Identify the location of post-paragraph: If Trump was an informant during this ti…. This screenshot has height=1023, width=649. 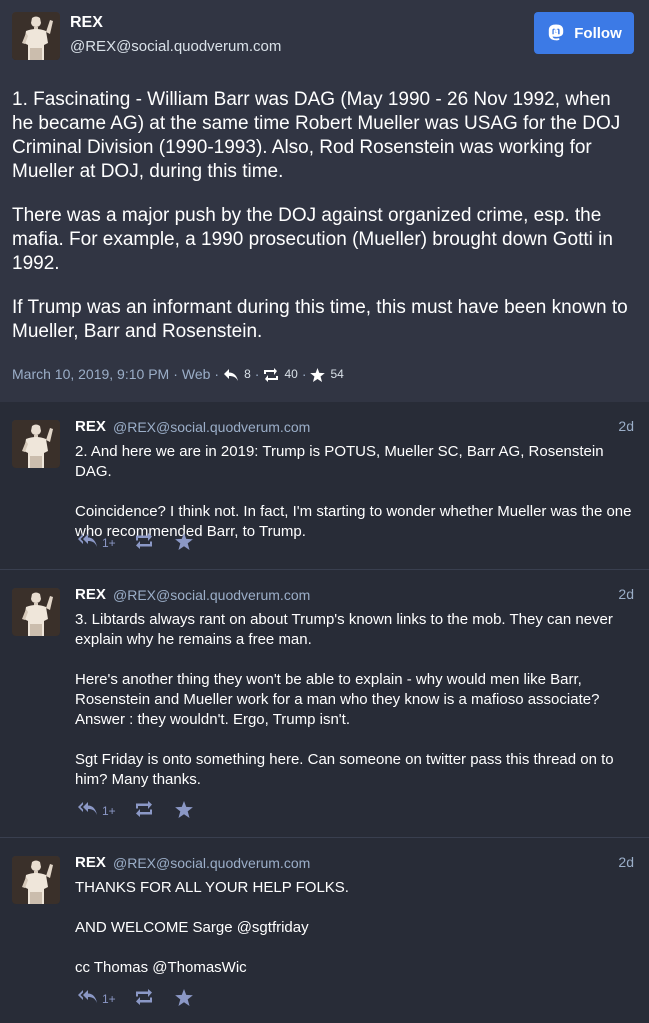
(320, 319).